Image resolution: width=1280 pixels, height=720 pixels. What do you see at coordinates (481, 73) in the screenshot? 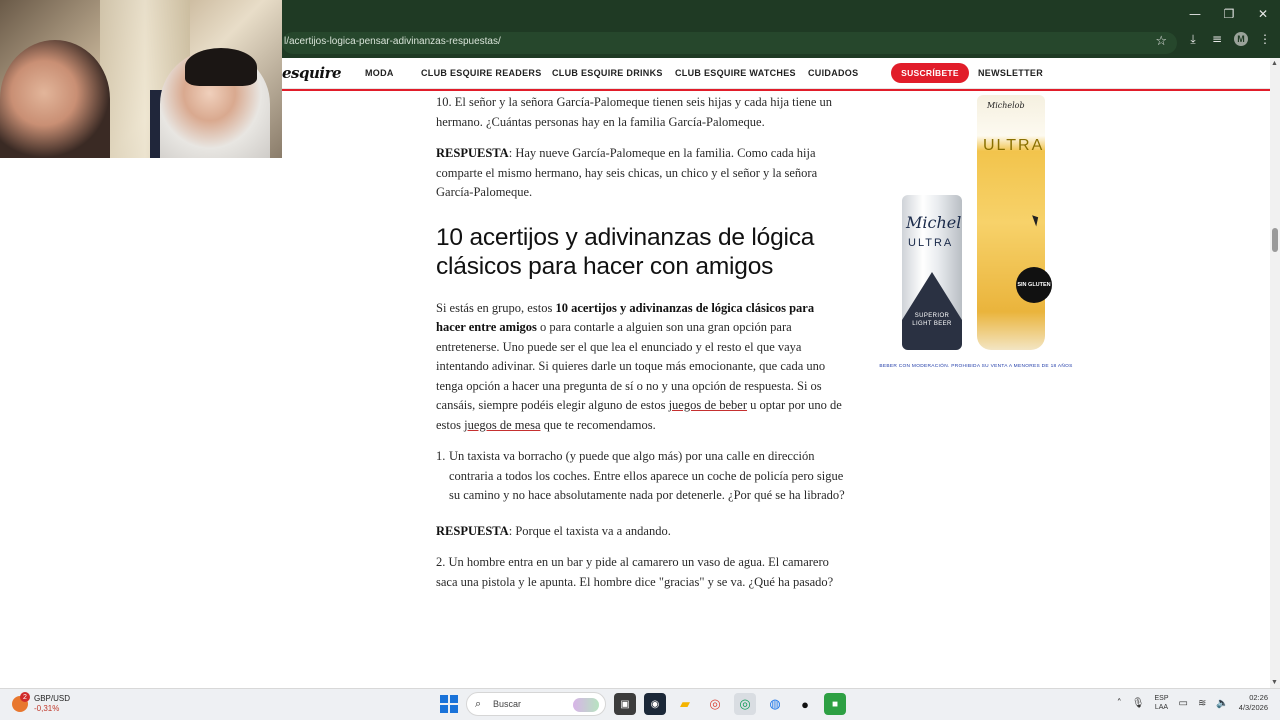
I see `nav-club-readers: CLUB ESQUIRE READERS` at bounding box center [481, 73].